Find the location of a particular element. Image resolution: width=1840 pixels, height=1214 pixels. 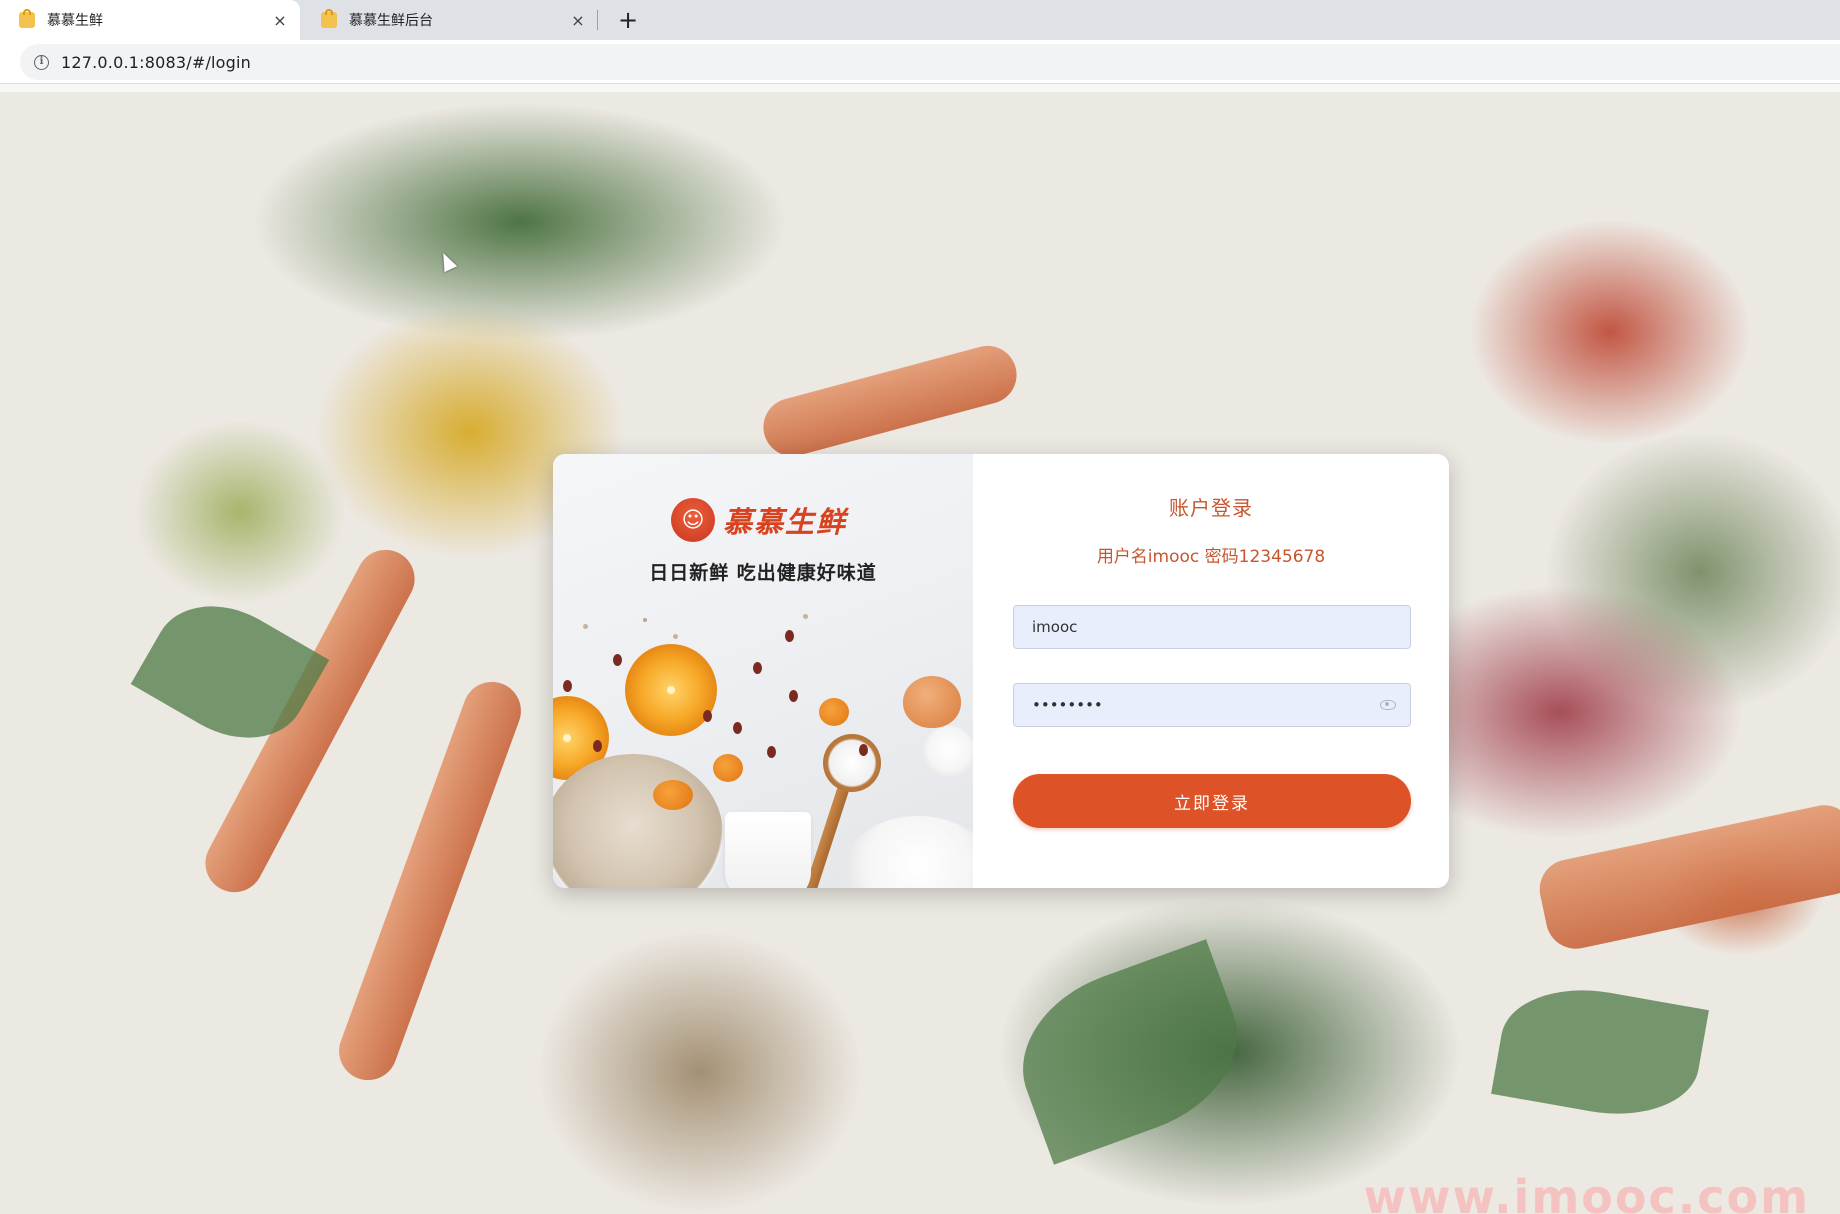

orange-slice-image is located at coordinates (671, 690).